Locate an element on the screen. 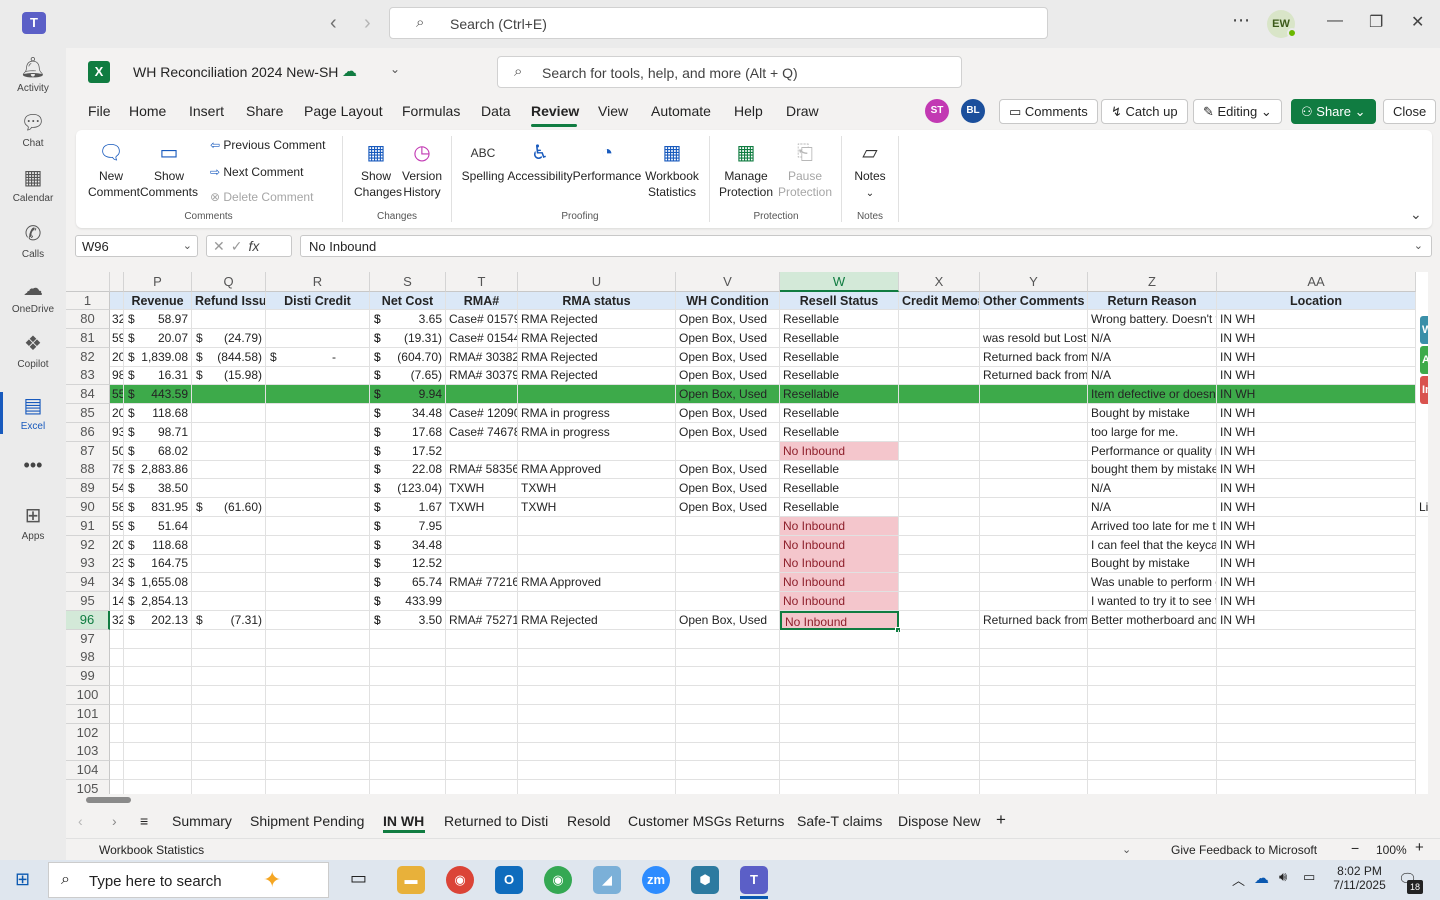 This screenshot has height=900, width=1440. row-header: 87 is located at coordinates (88, 451).